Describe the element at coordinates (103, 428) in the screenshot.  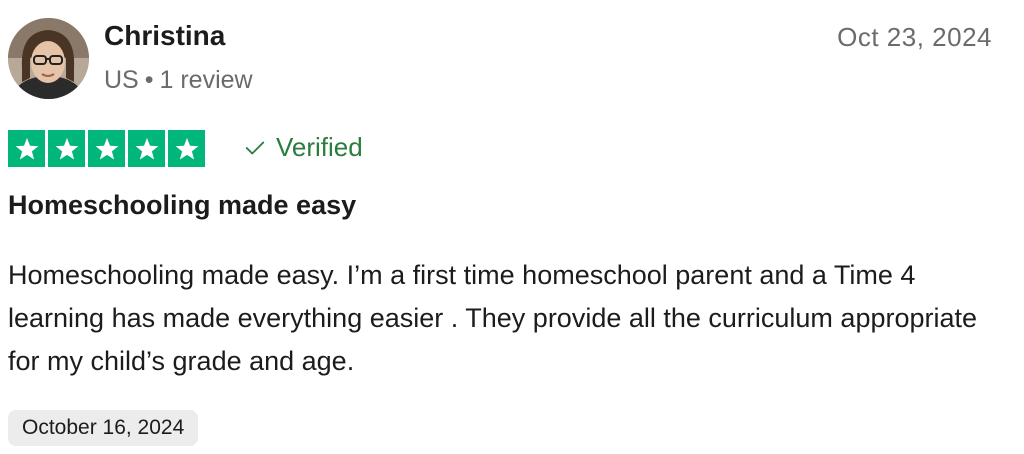
I see `experience-date-badge: October 16, 2024` at that location.